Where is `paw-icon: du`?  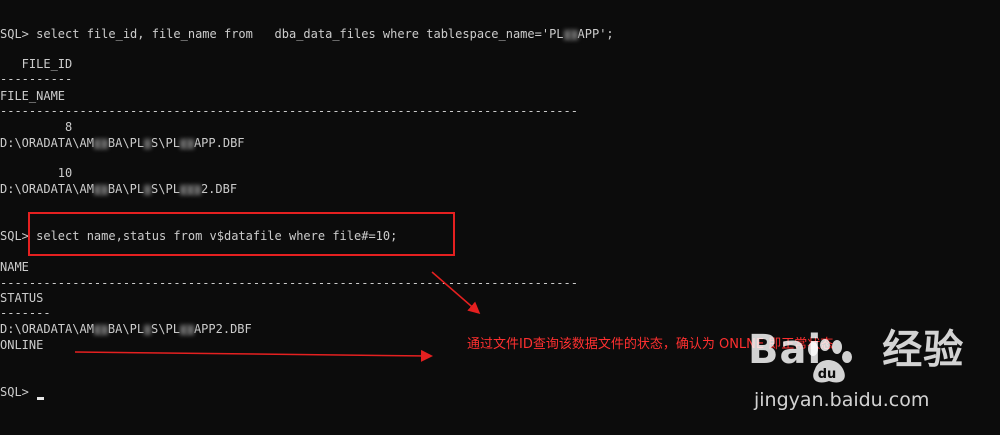 paw-icon: du is located at coordinates (830, 361).